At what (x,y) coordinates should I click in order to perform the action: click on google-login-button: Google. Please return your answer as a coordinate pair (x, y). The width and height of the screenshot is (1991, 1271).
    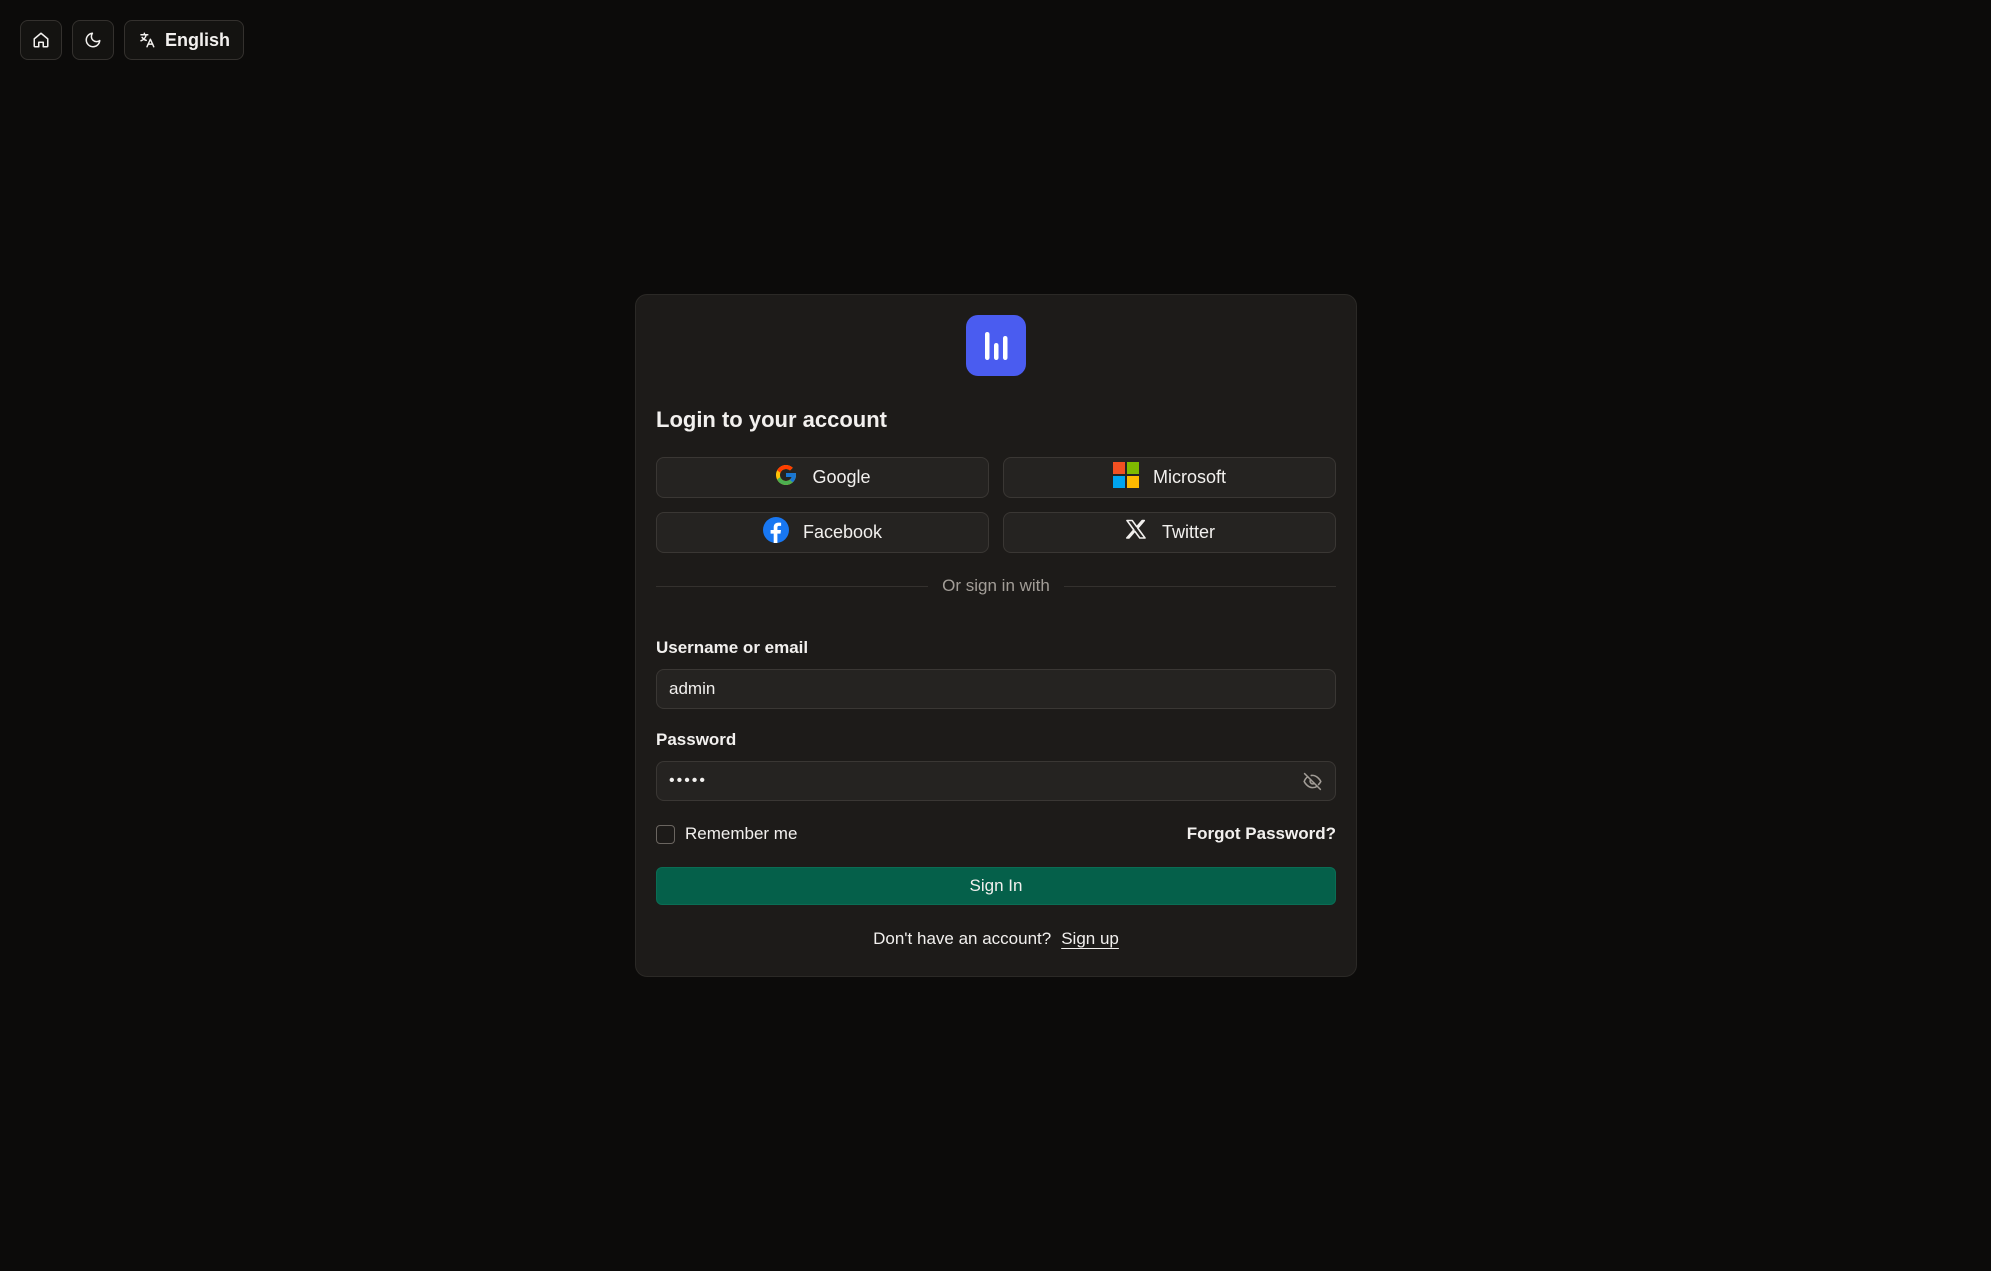
    Looking at the image, I should click on (822, 477).